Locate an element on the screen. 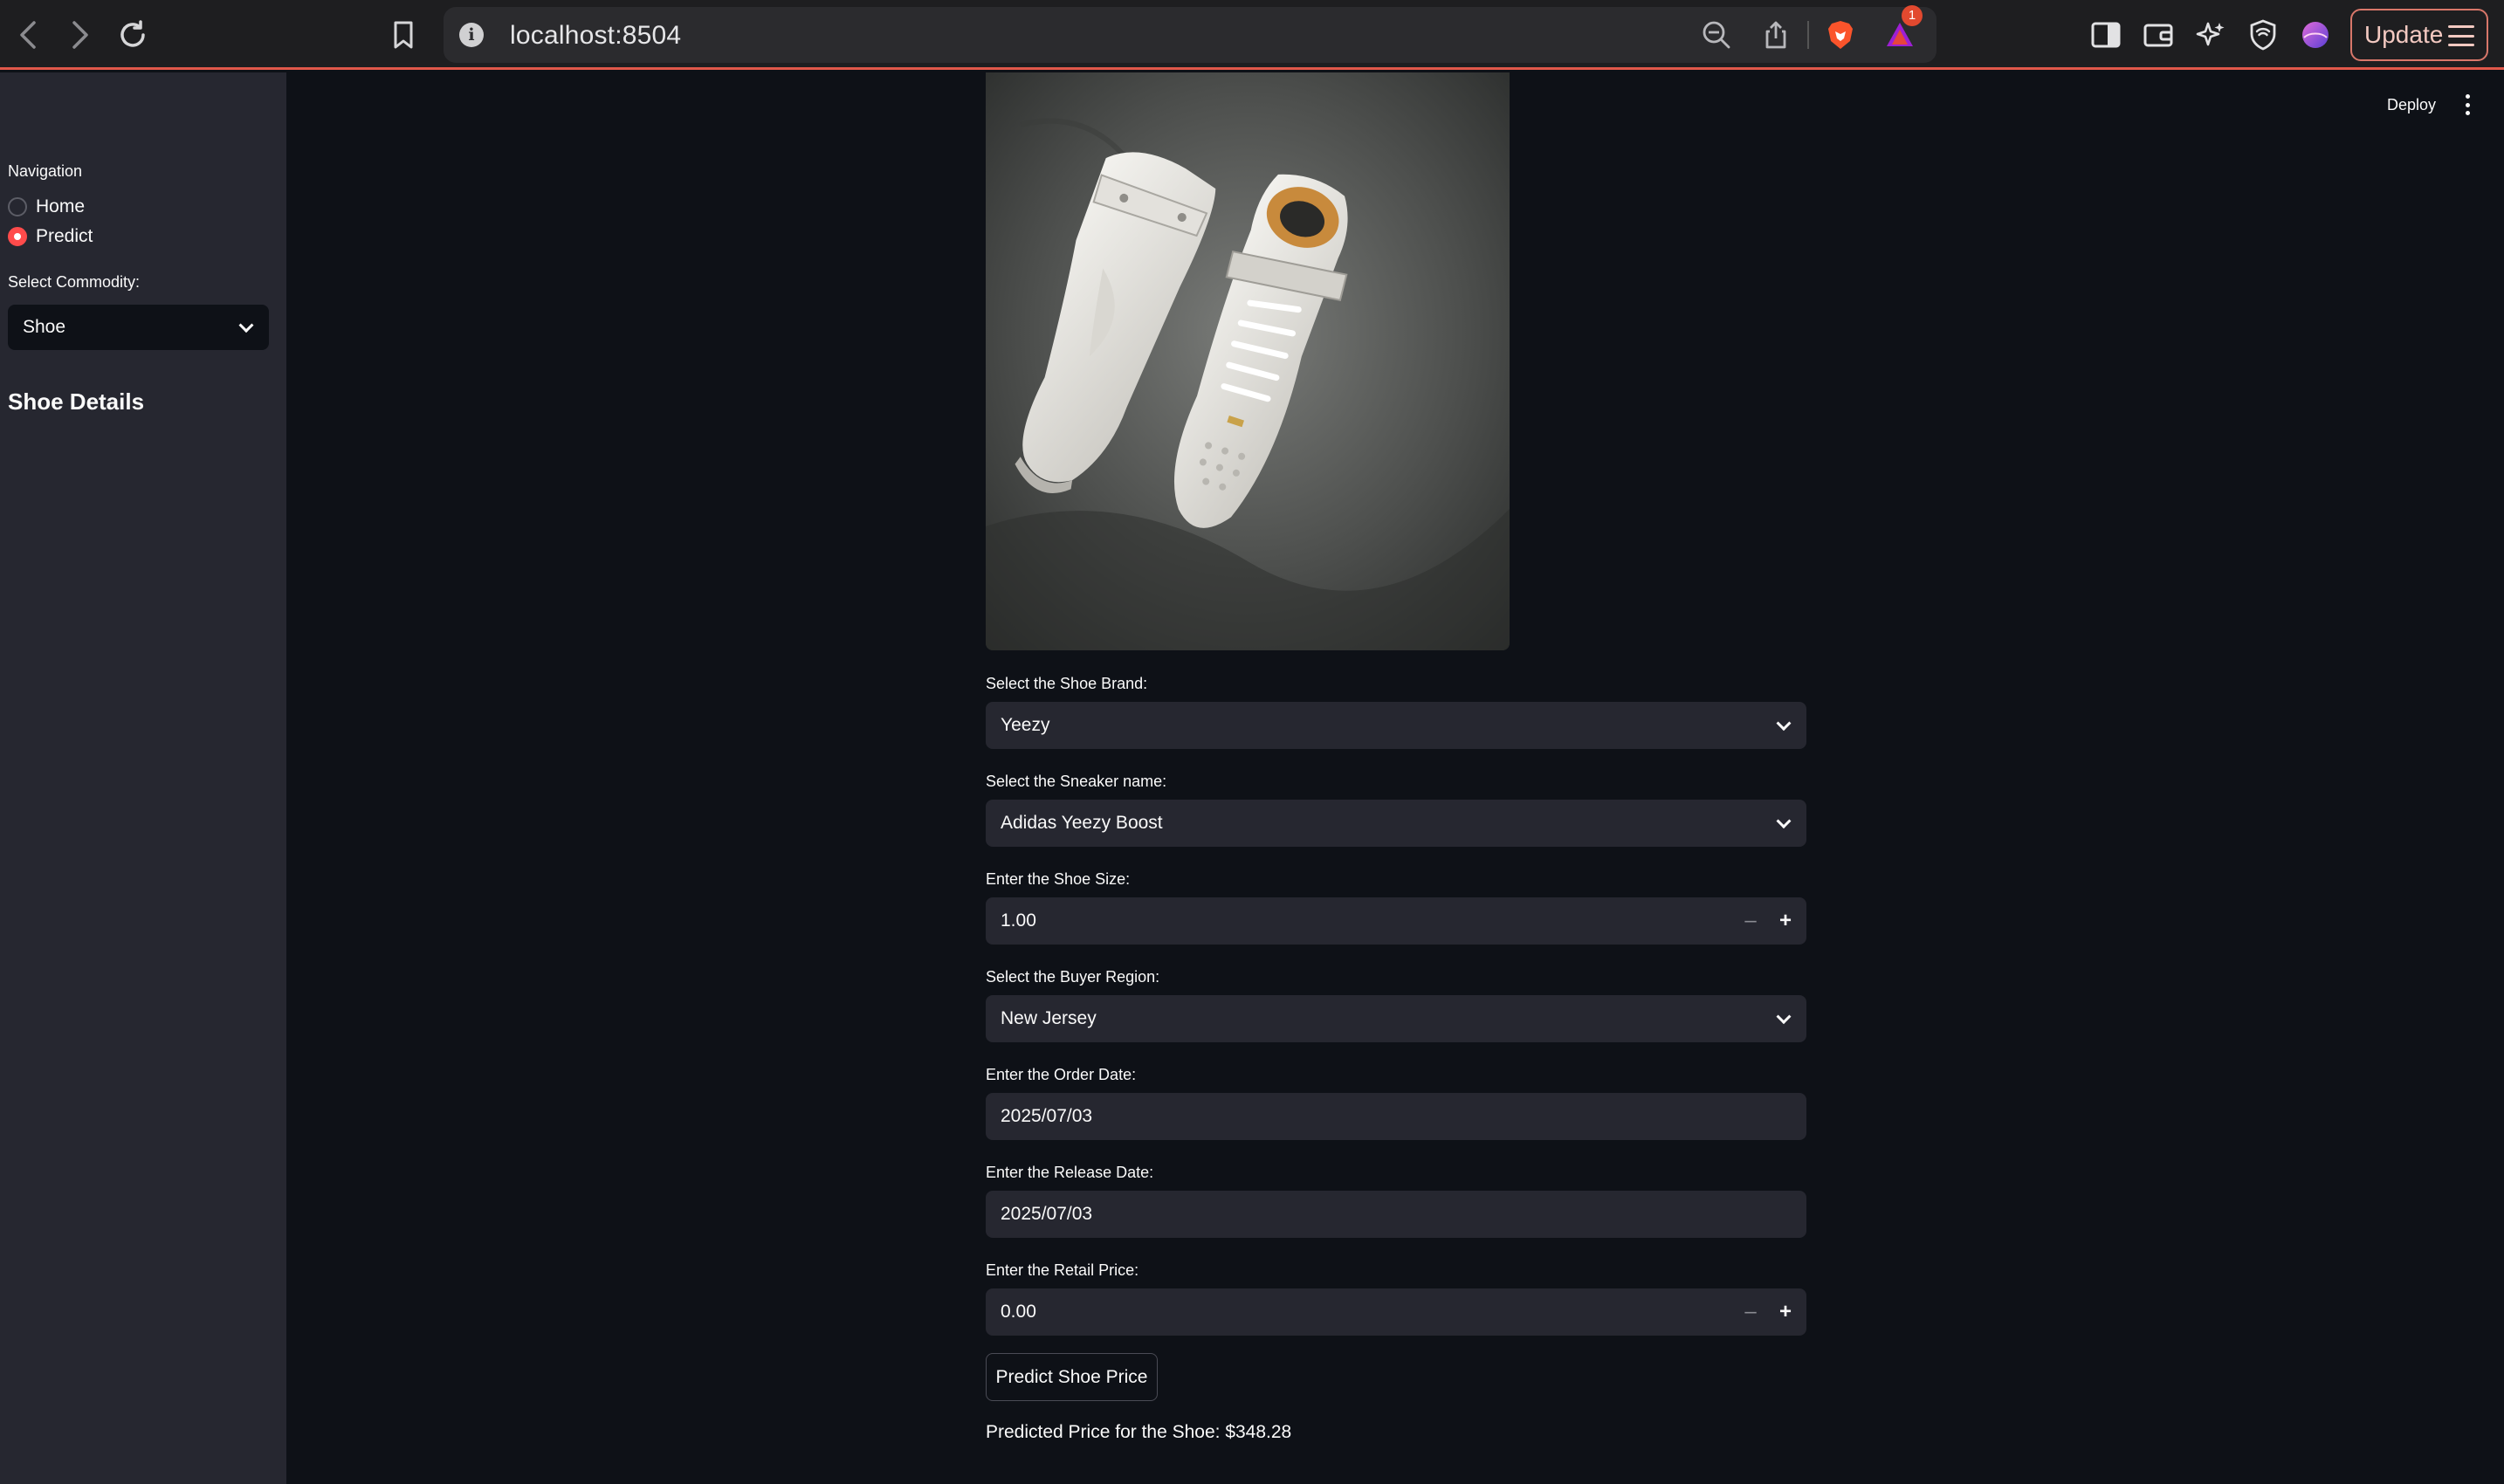 The height and width of the screenshot is (1484, 2504). browser-toolbar: i localhost:8504 1 Update is located at coordinates (1252, 35).